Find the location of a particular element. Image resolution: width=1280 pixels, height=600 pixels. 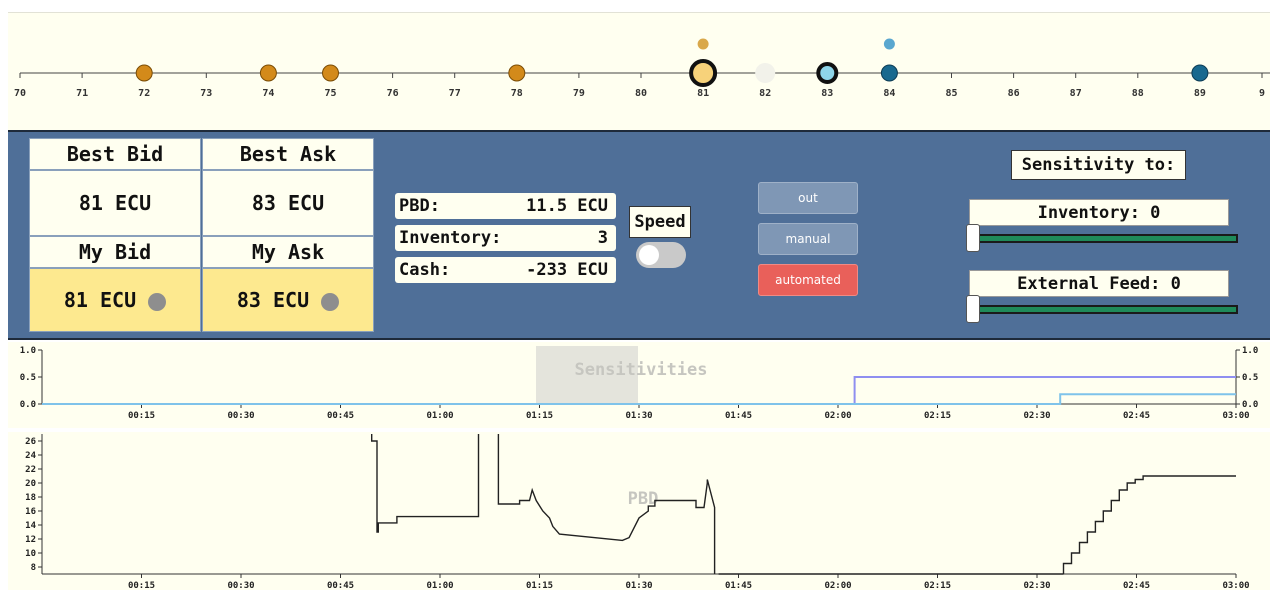

ladder-tick-label: 88 is located at coordinates (1138, 93).